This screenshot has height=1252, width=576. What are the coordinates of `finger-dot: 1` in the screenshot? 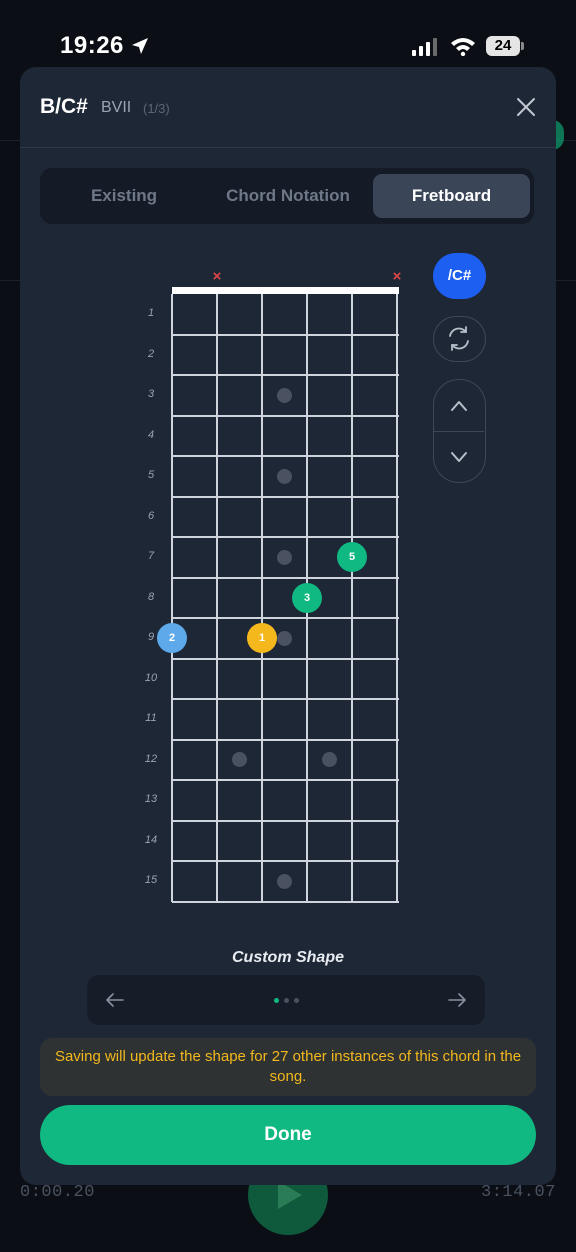 It's located at (262, 638).